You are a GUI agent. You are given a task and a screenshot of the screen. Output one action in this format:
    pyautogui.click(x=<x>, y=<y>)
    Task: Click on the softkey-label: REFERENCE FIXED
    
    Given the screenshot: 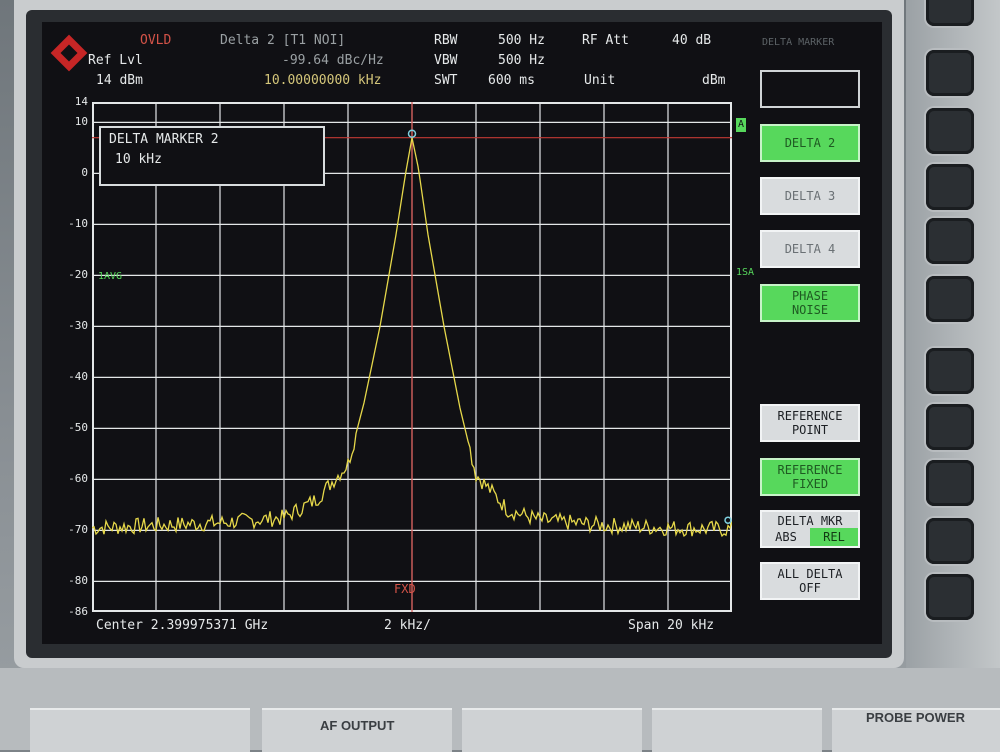 What is the action you would take?
    pyautogui.click(x=810, y=477)
    